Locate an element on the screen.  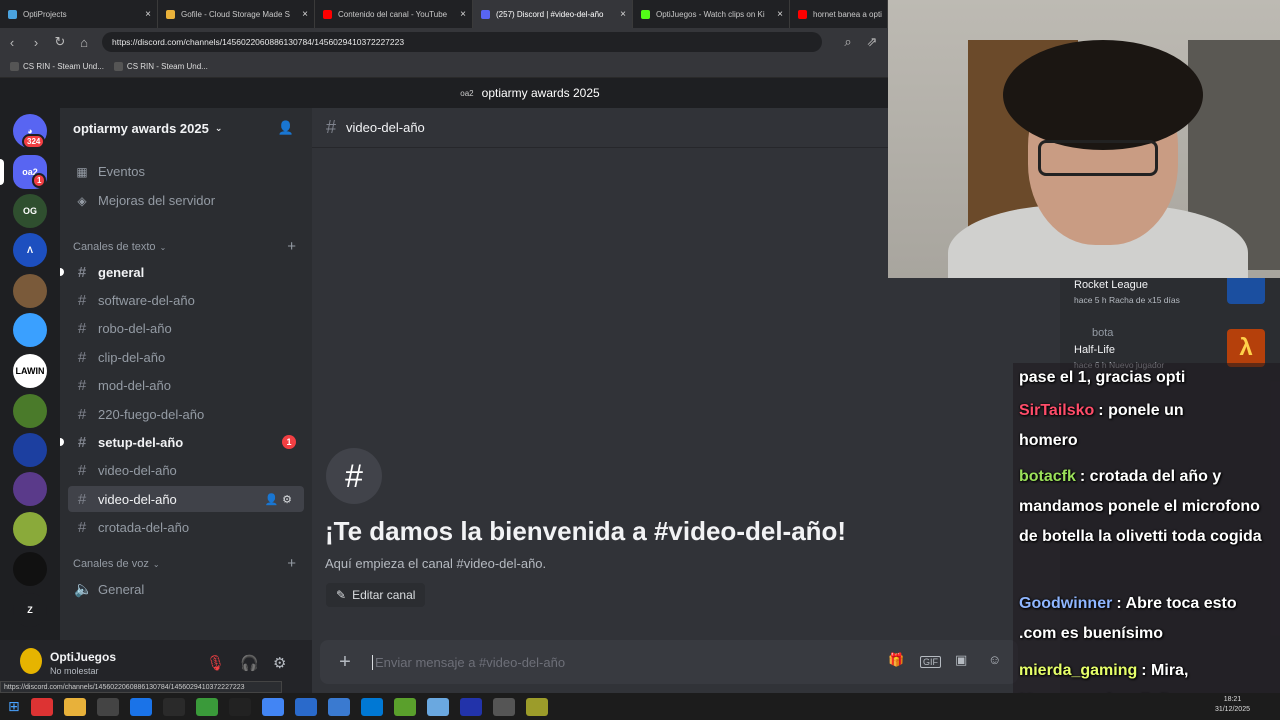
tab-label: Contenido del canal - YouTube is located at coordinates (393, 14).